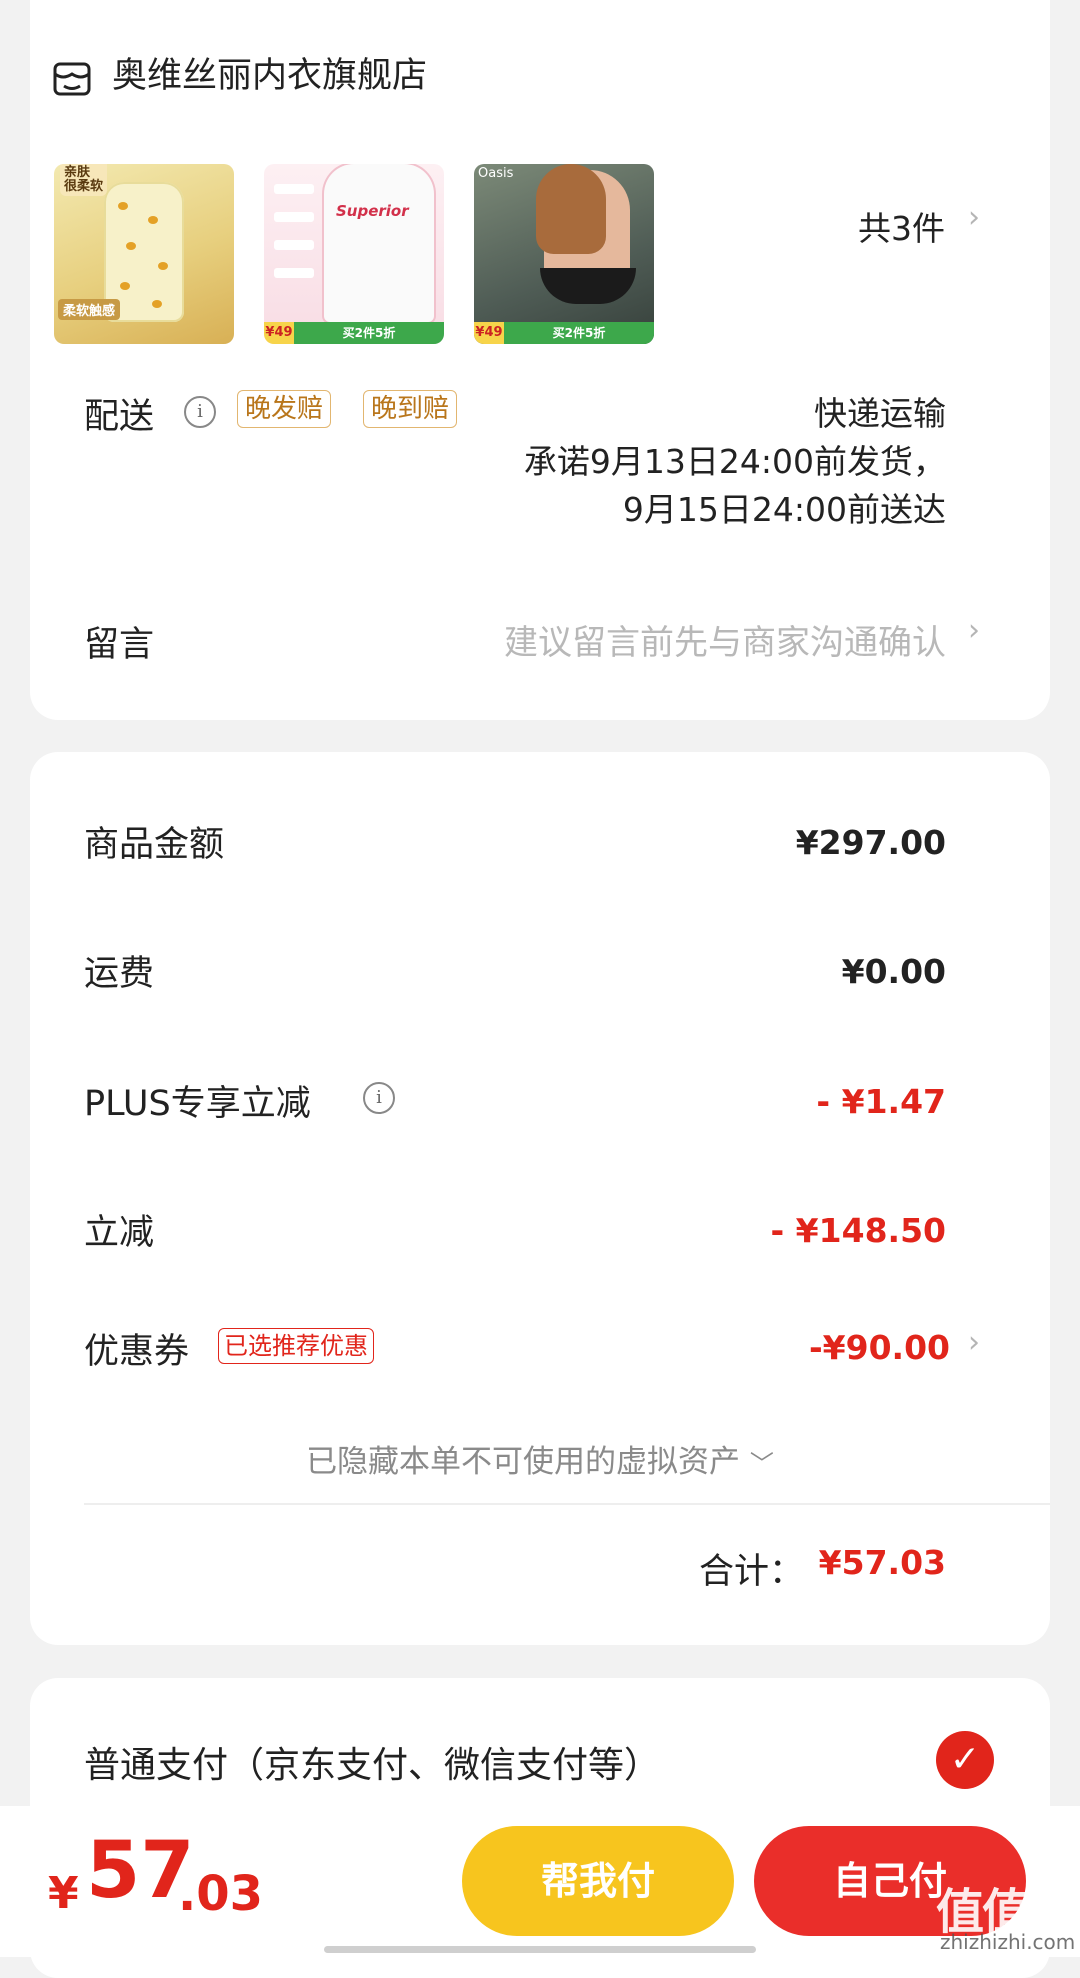  Describe the element at coordinates (221, 1894) in the screenshot. I see `payable-amount-decimal: .03` at that location.